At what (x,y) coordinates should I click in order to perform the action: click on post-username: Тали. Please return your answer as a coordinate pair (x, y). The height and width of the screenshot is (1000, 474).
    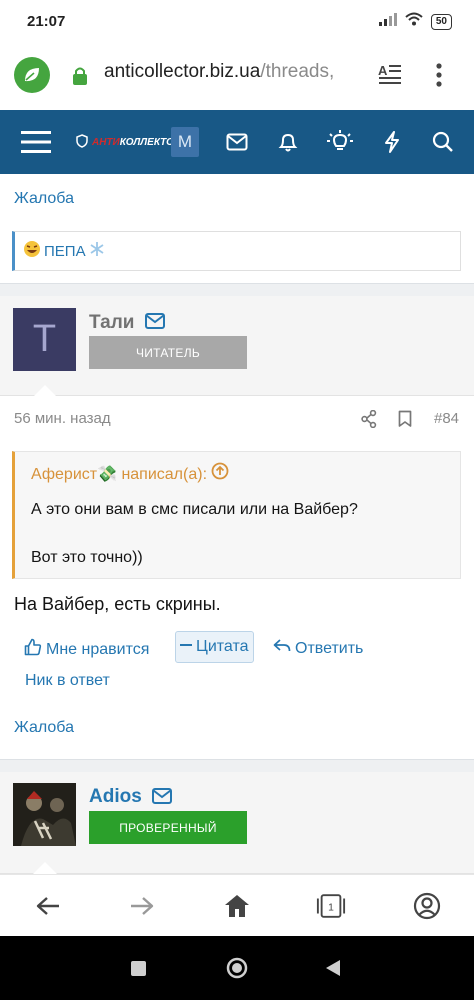
    Looking at the image, I should click on (111, 323).